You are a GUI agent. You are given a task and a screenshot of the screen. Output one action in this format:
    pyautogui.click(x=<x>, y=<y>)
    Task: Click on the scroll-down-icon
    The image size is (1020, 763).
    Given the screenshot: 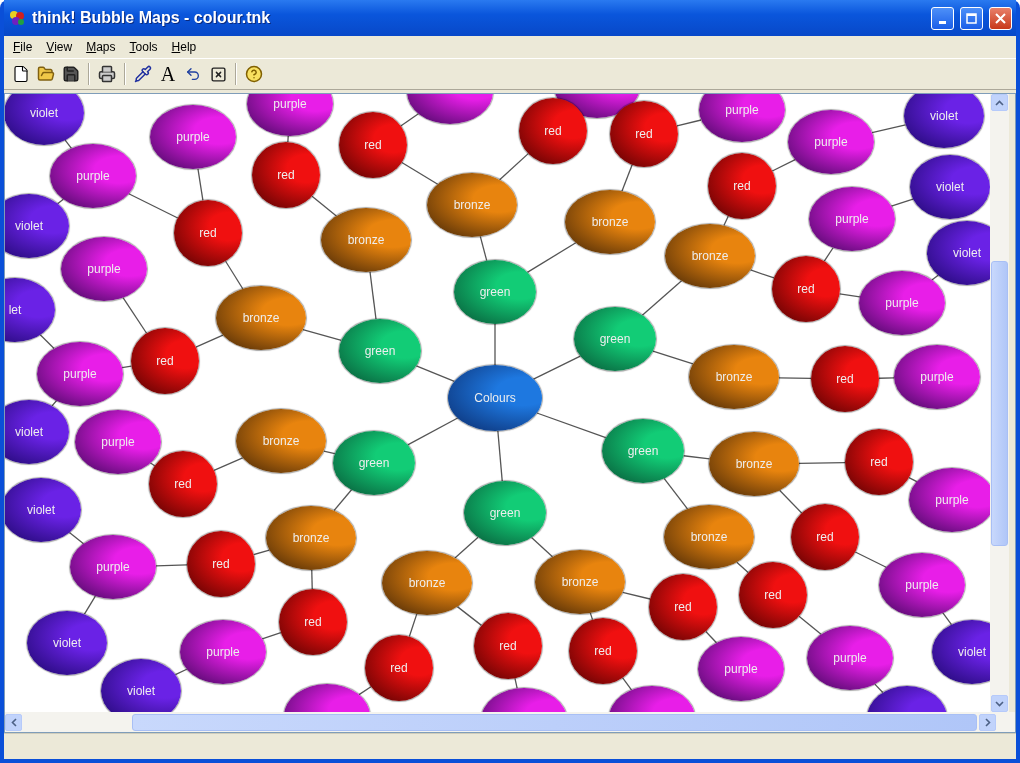 What is the action you would take?
    pyautogui.click(x=999, y=703)
    